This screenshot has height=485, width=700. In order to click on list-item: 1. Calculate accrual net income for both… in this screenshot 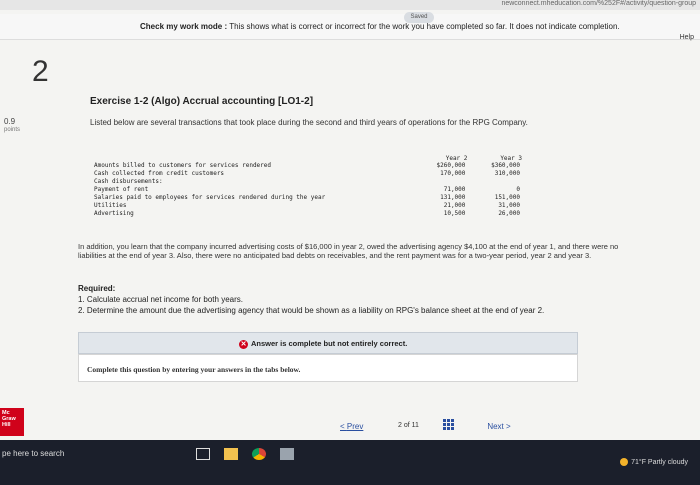, I will do `click(160, 299)`.